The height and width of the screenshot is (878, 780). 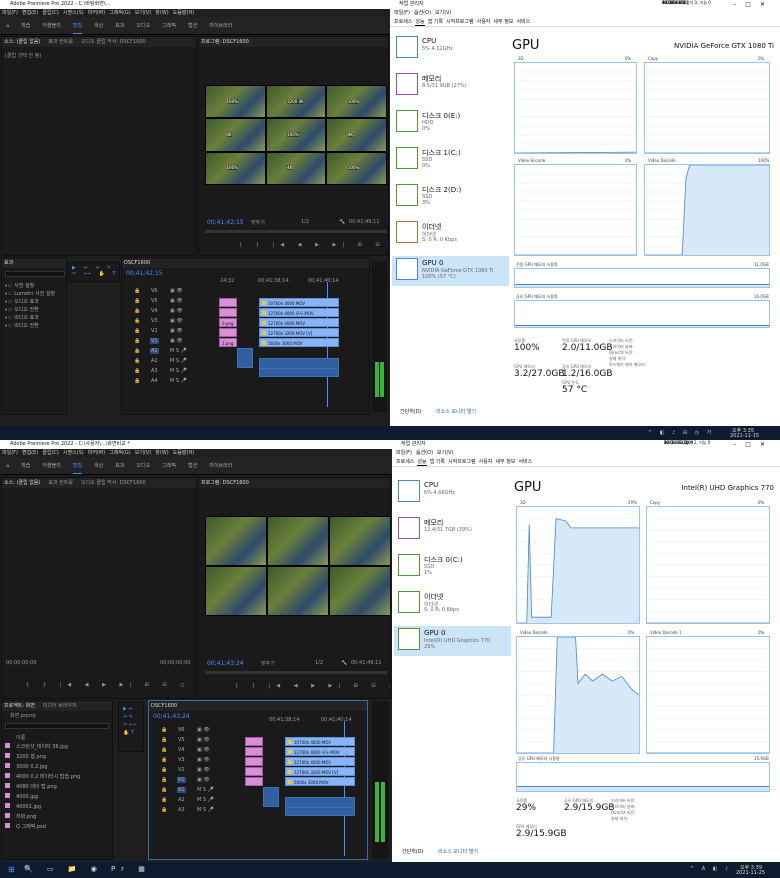 What do you see at coordinates (58, 768) in the screenshot?
I see `project-item: 3000 0.2.jpg` at bounding box center [58, 768].